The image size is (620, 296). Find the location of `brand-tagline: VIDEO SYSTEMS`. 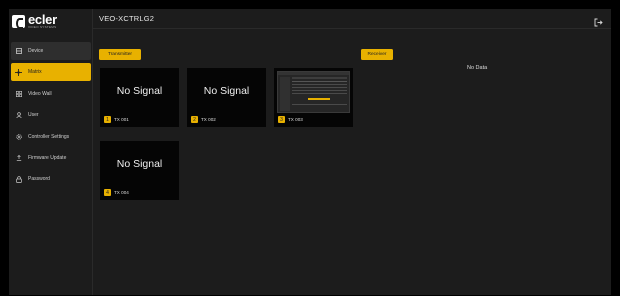

brand-tagline: VIDEO SYSTEMS is located at coordinates (42, 27).